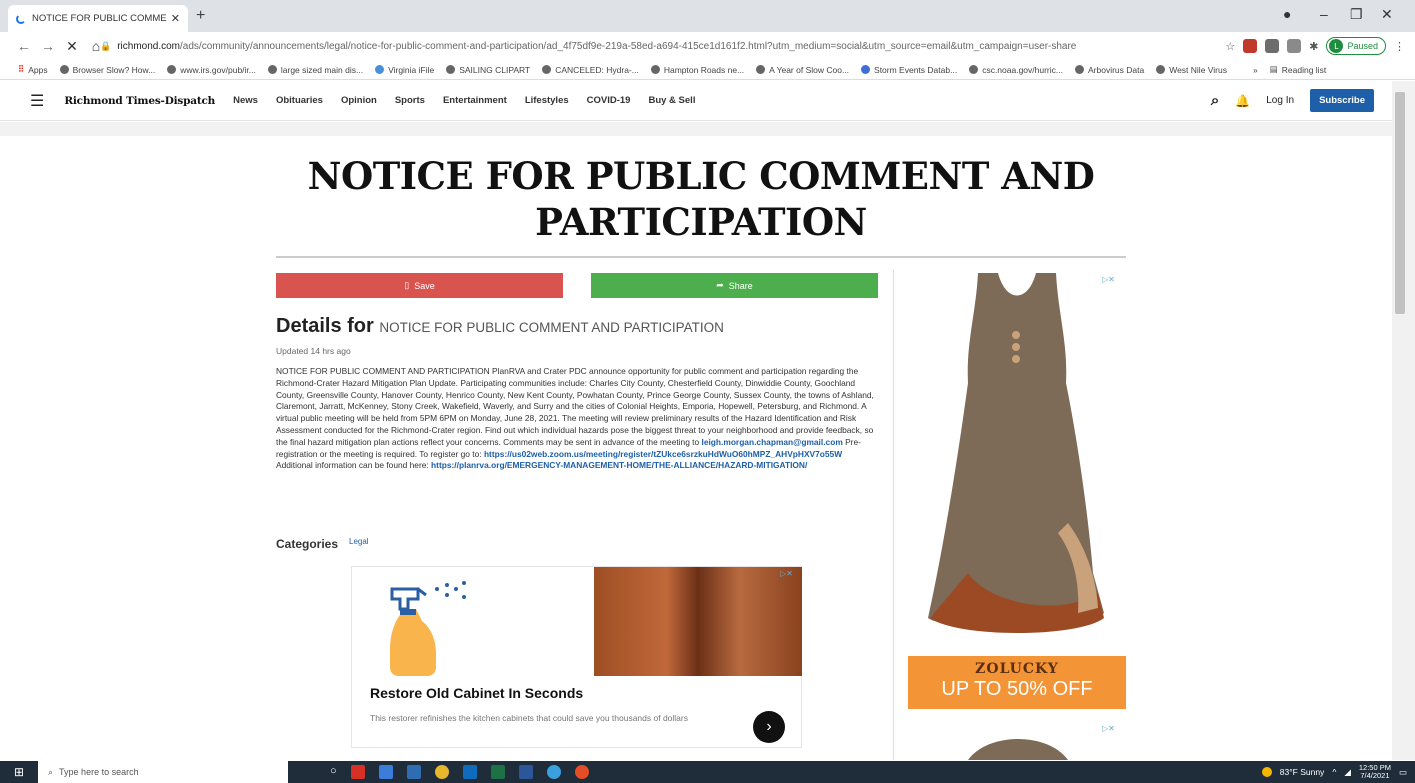 The image size is (1415, 783). I want to click on url-host: richmond.com, so click(149, 46).